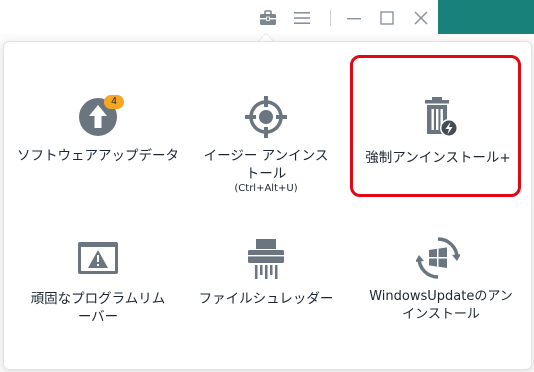  Describe the element at coordinates (266, 259) in the screenshot. I see `shredder-icon` at that location.